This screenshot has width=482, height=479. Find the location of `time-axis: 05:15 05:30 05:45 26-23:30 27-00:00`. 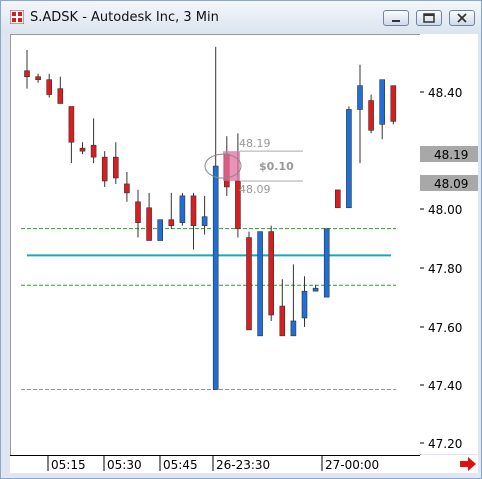

time-axis: 05:15 05:30 05:45 26-23:30 27-00:00 is located at coordinates (215, 464).